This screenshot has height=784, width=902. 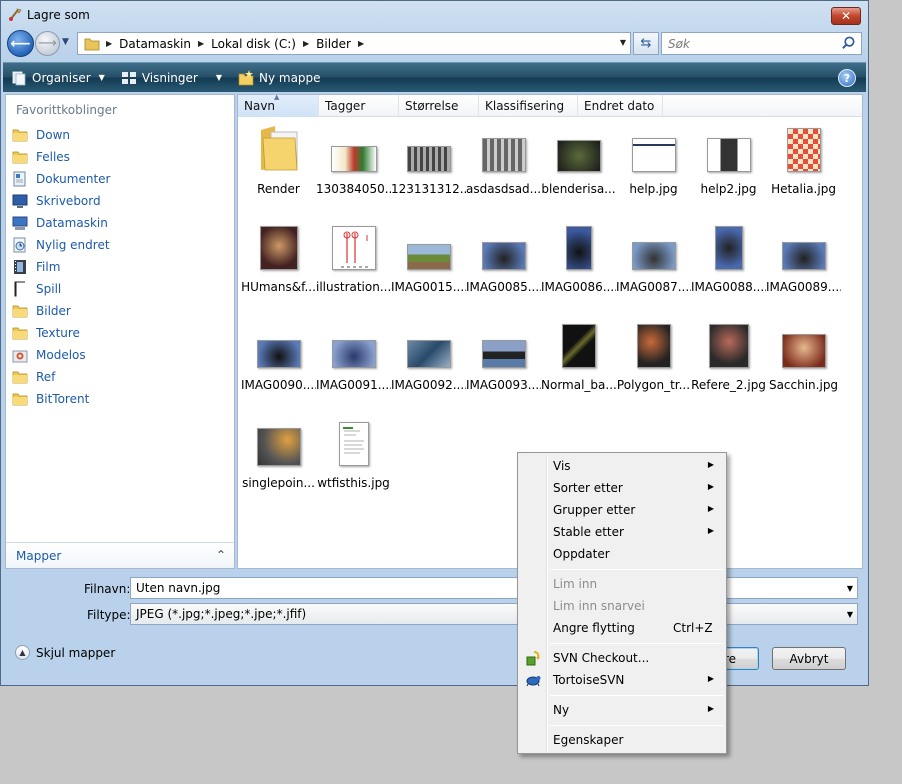 What do you see at coordinates (47, 43) in the screenshot?
I see `forward-button: ⟶` at bounding box center [47, 43].